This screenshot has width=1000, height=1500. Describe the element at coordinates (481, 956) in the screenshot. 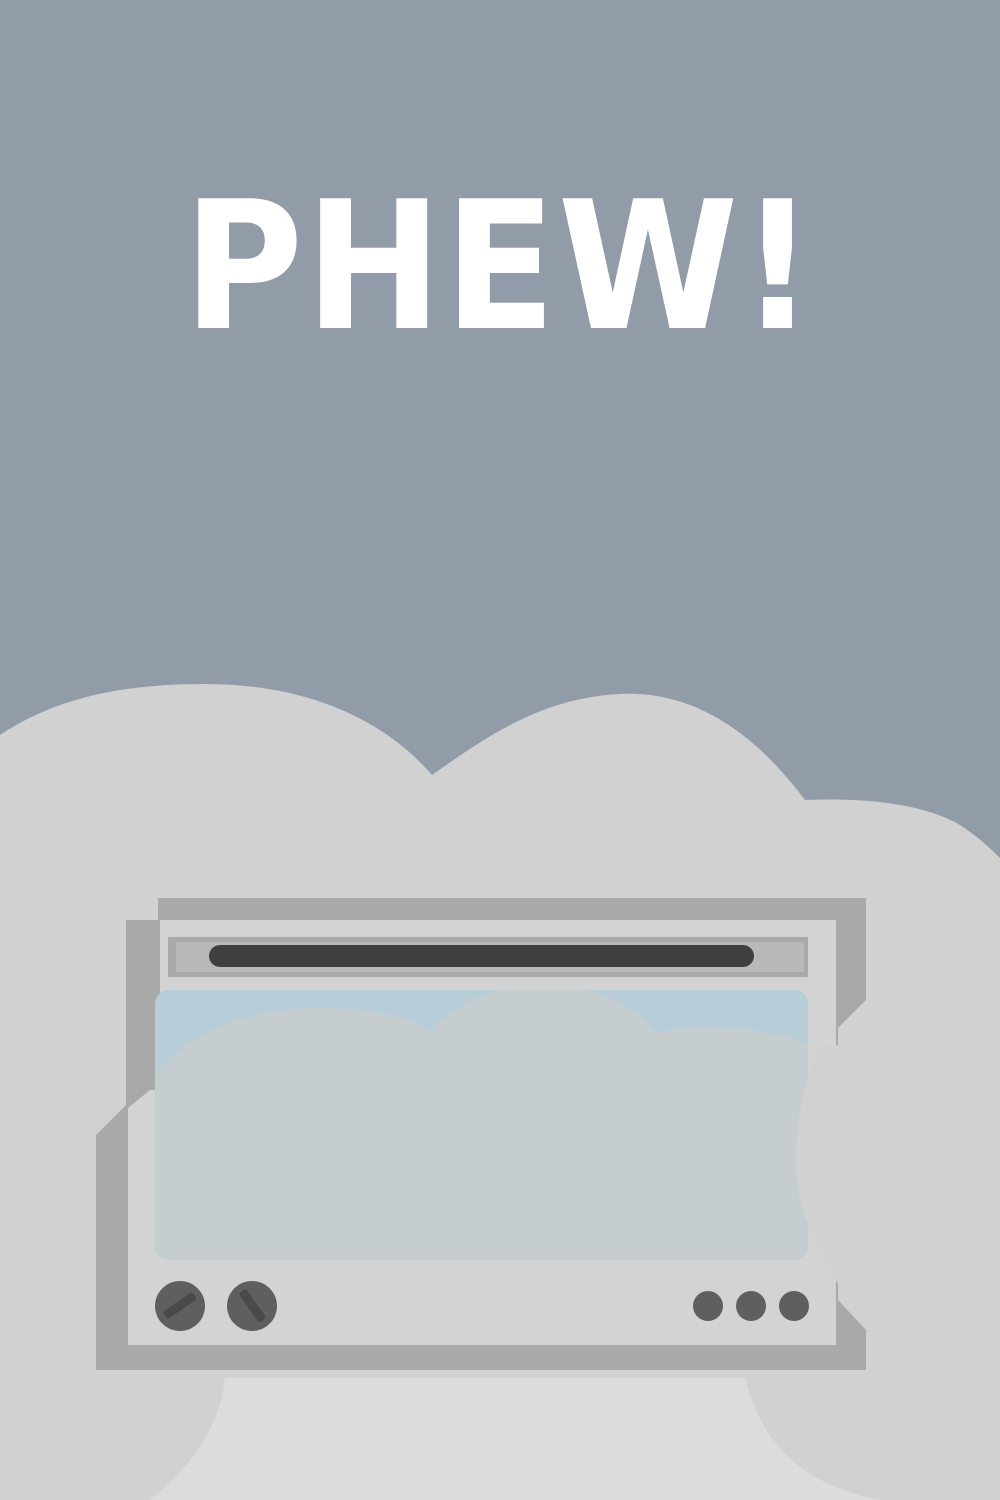

I see `oven-handle` at that location.